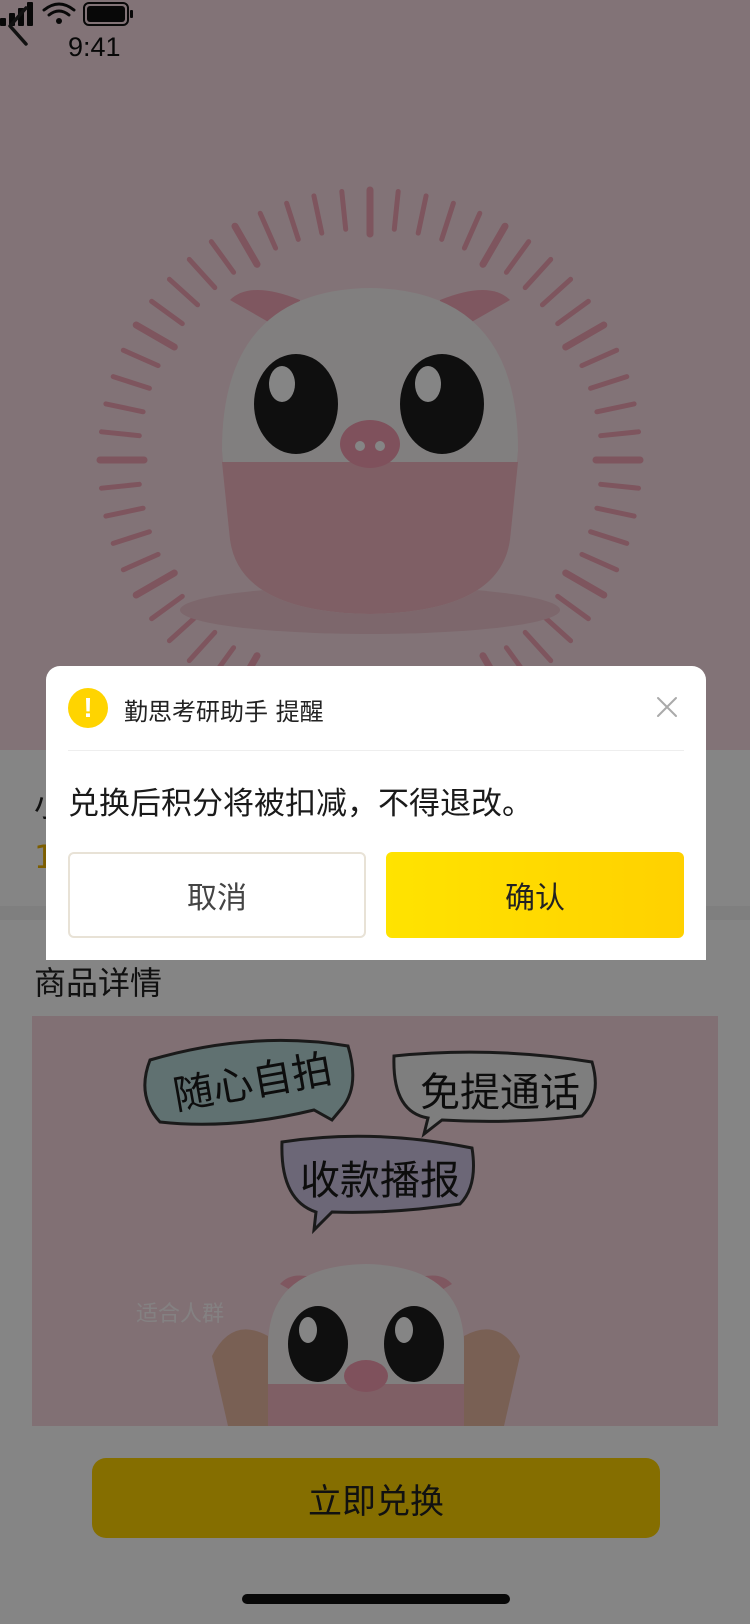 The width and height of the screenshot is (750, 1624). I want to click on dialog-divider, so click(376, 750).